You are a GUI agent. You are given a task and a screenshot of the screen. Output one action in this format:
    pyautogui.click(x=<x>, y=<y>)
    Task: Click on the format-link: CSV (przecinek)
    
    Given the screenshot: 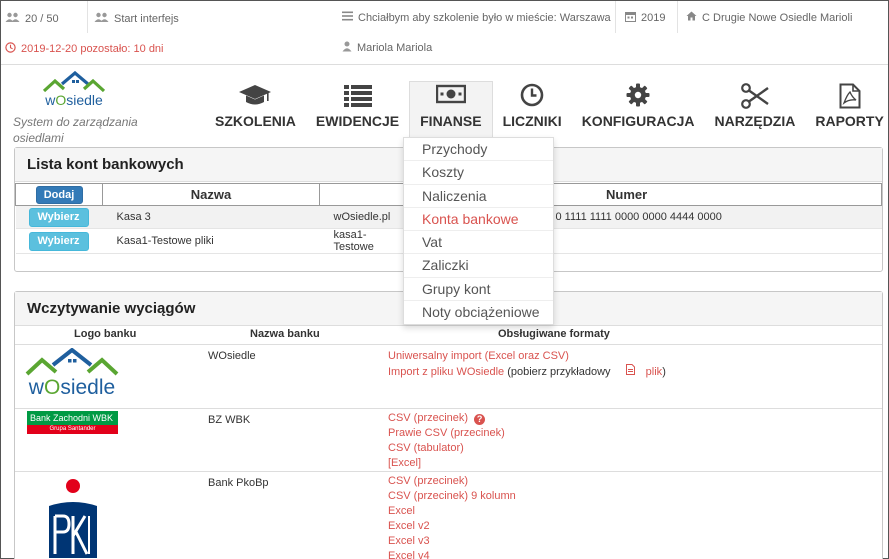 What is the action you would take?
    pyautogui.click(x=452, y=481)
    